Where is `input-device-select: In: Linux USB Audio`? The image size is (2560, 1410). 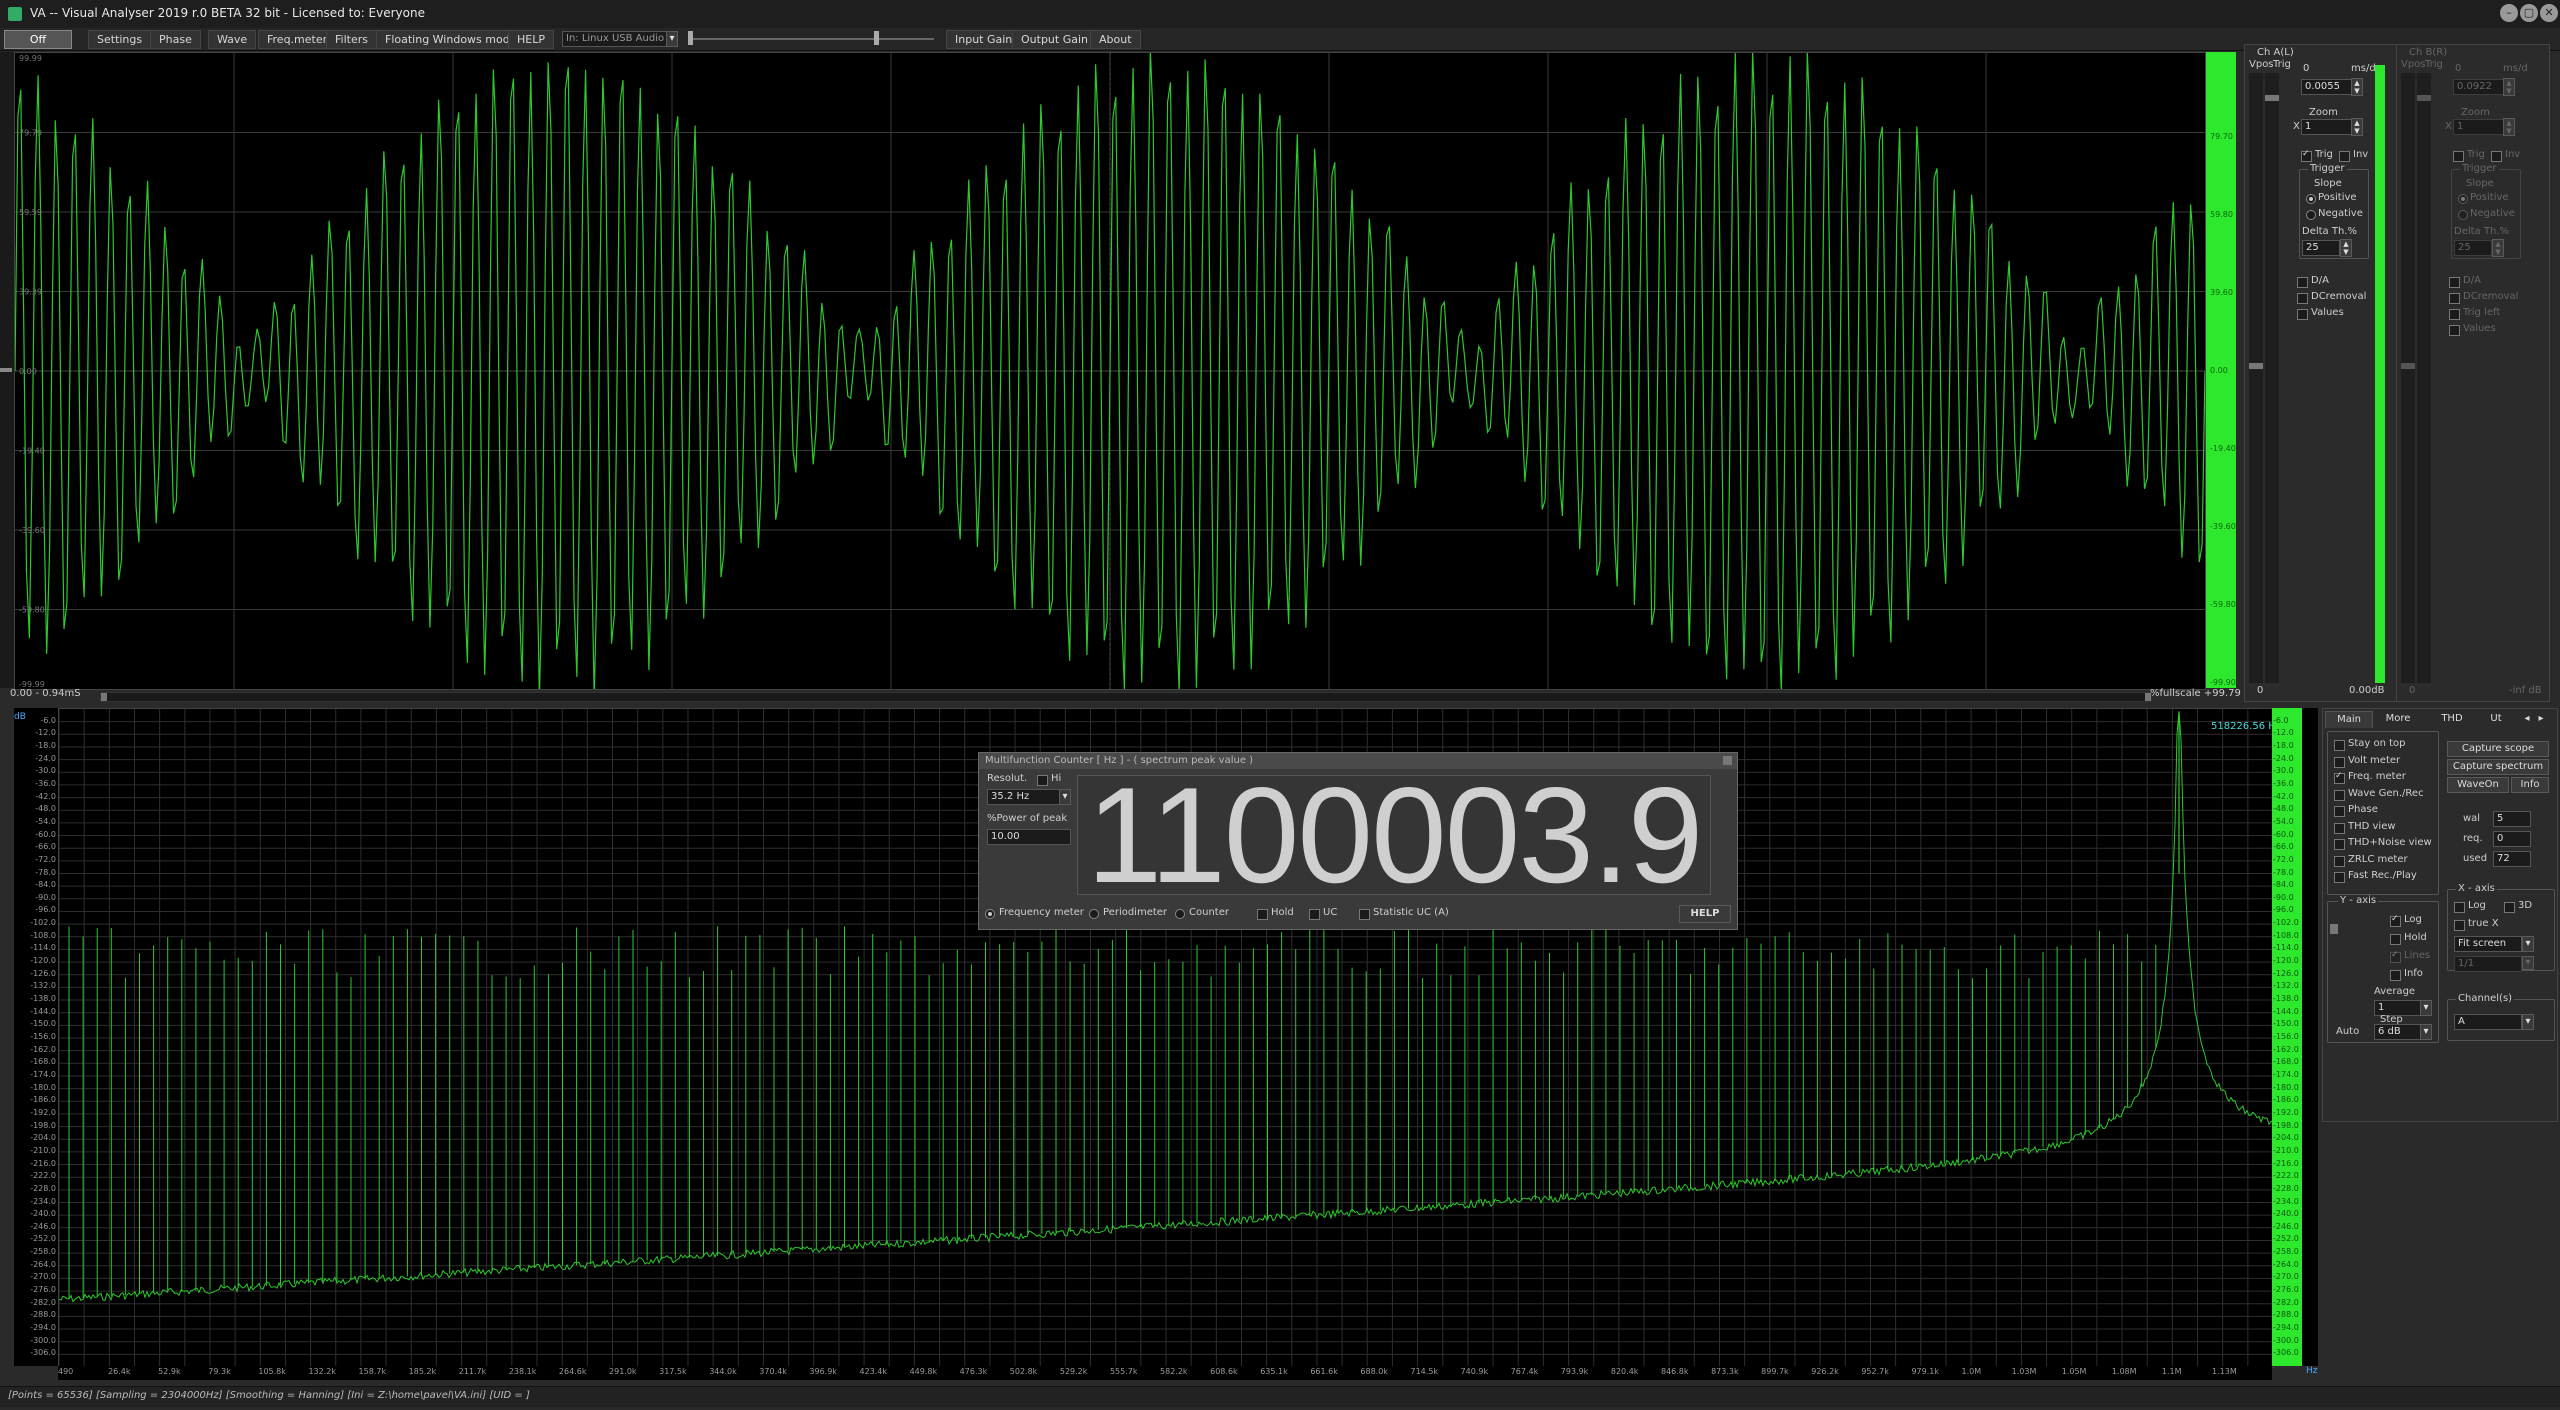
input-device-select: In: Linux USB Audio is located at coordinates (618, 39).